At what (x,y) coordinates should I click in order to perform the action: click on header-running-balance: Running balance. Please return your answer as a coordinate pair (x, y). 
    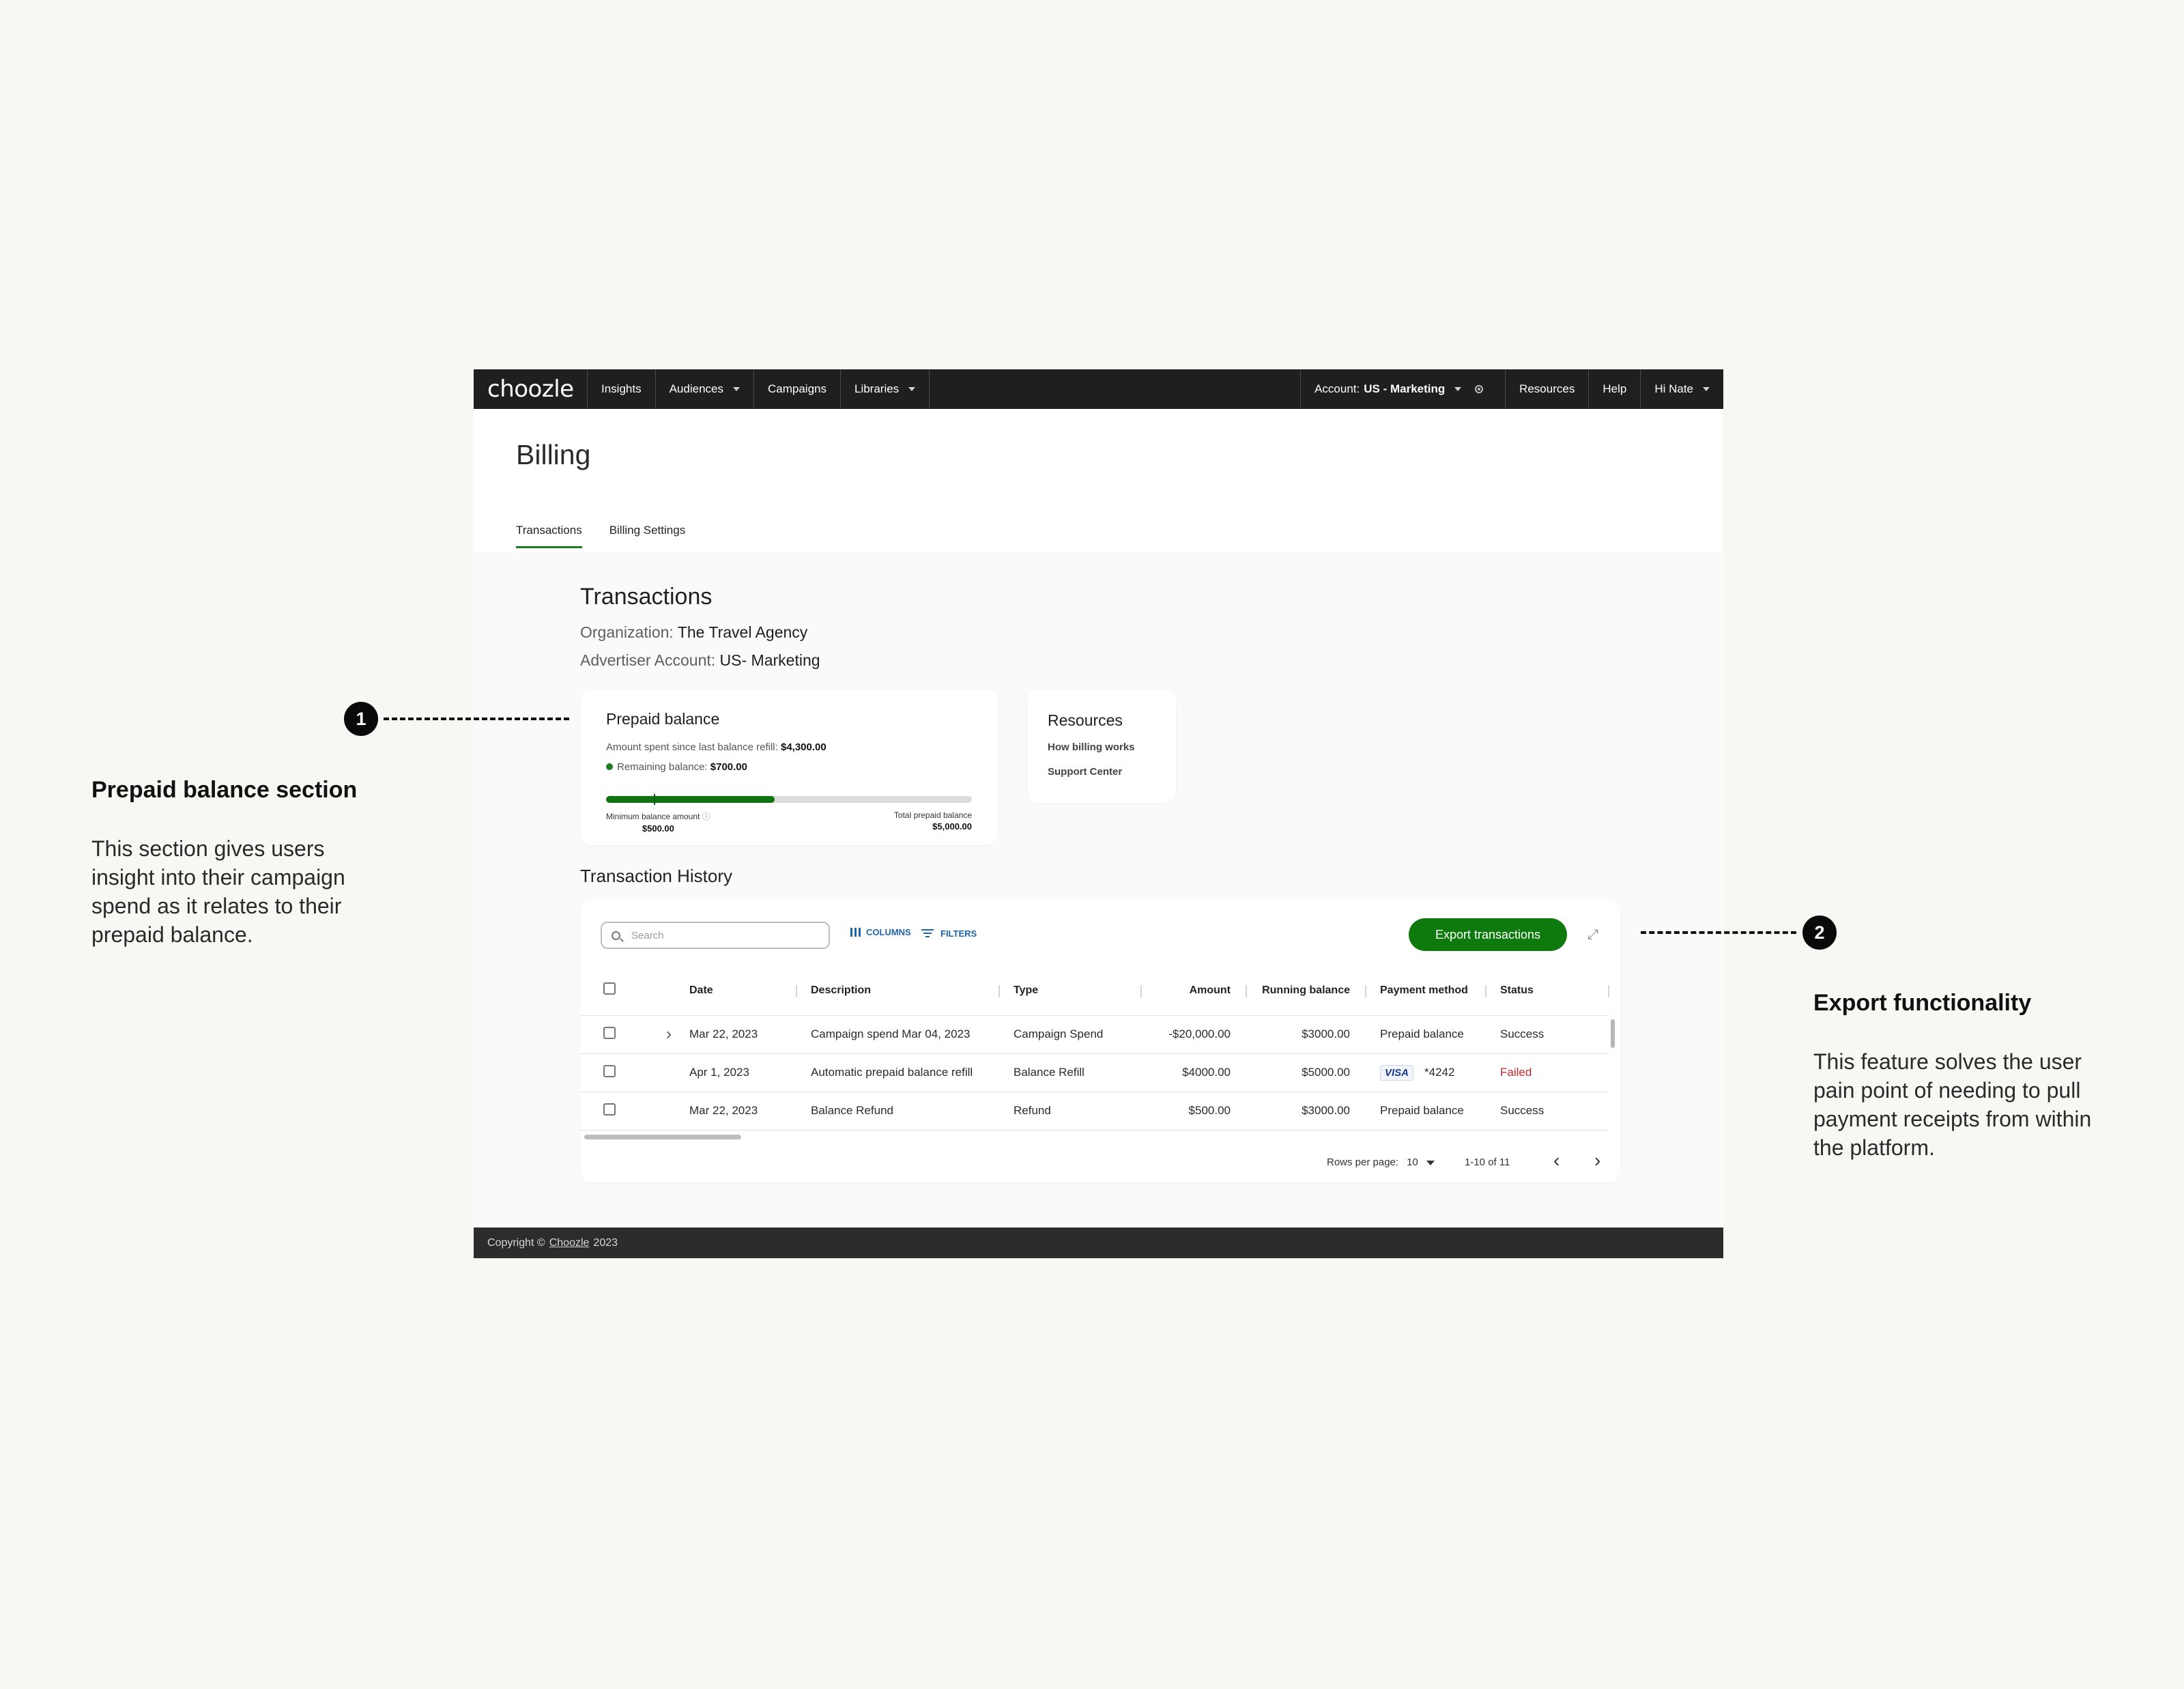
    Looking at the image, I should click on (1306, 991).